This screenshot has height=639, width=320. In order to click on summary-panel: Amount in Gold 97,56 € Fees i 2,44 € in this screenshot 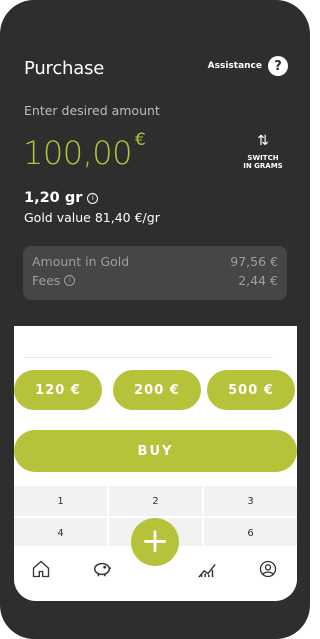, I will do `click(155, 273)`.